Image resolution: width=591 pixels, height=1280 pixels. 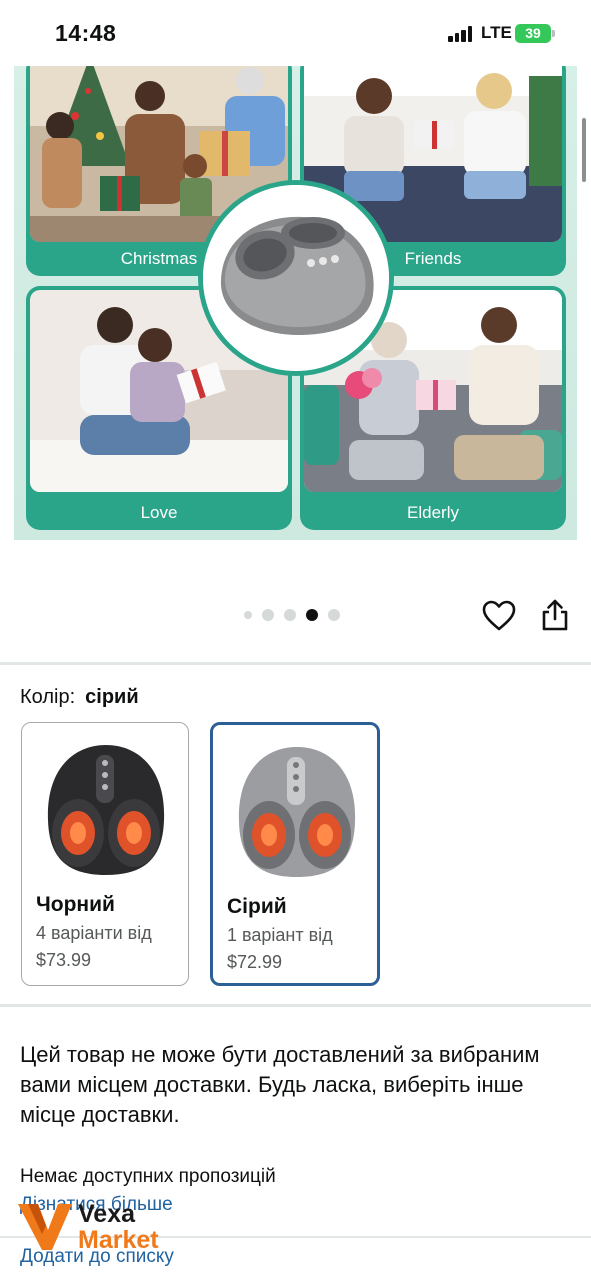 I want to click on color-option-gray: Сірий 1 варіант від $72.99, so click(x=295, y=854).